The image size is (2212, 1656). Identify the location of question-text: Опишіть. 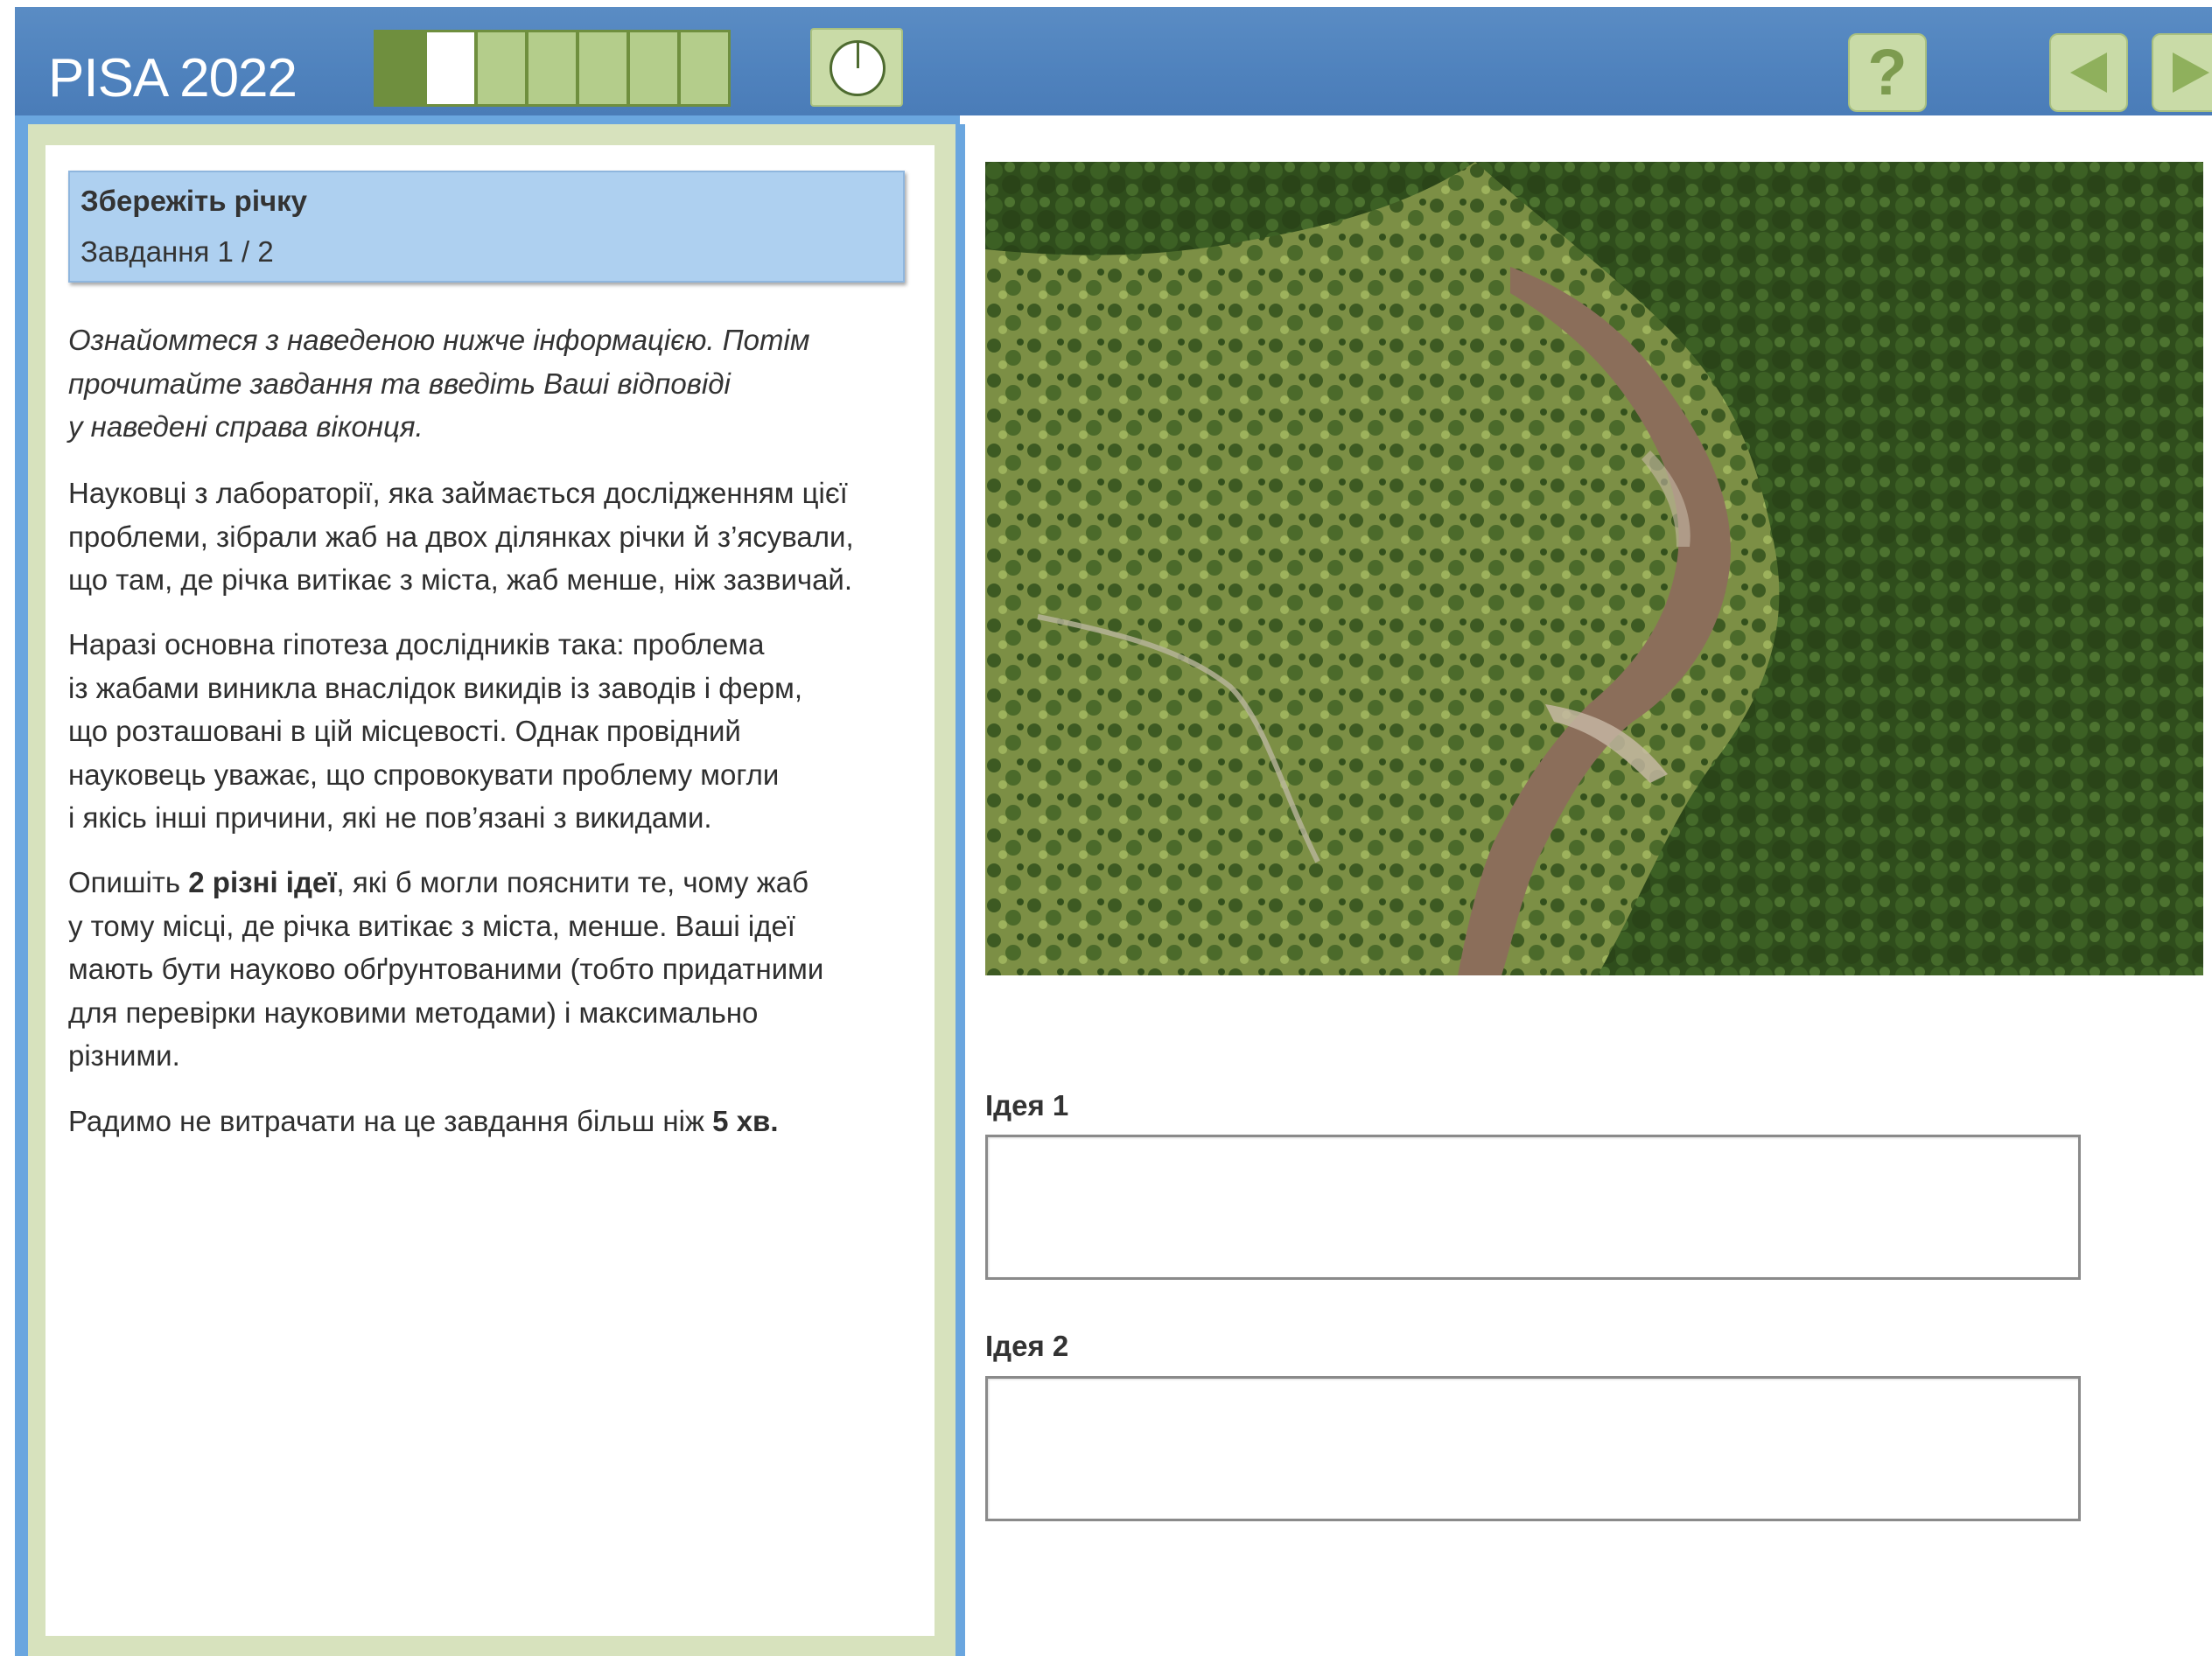
(128, 882).